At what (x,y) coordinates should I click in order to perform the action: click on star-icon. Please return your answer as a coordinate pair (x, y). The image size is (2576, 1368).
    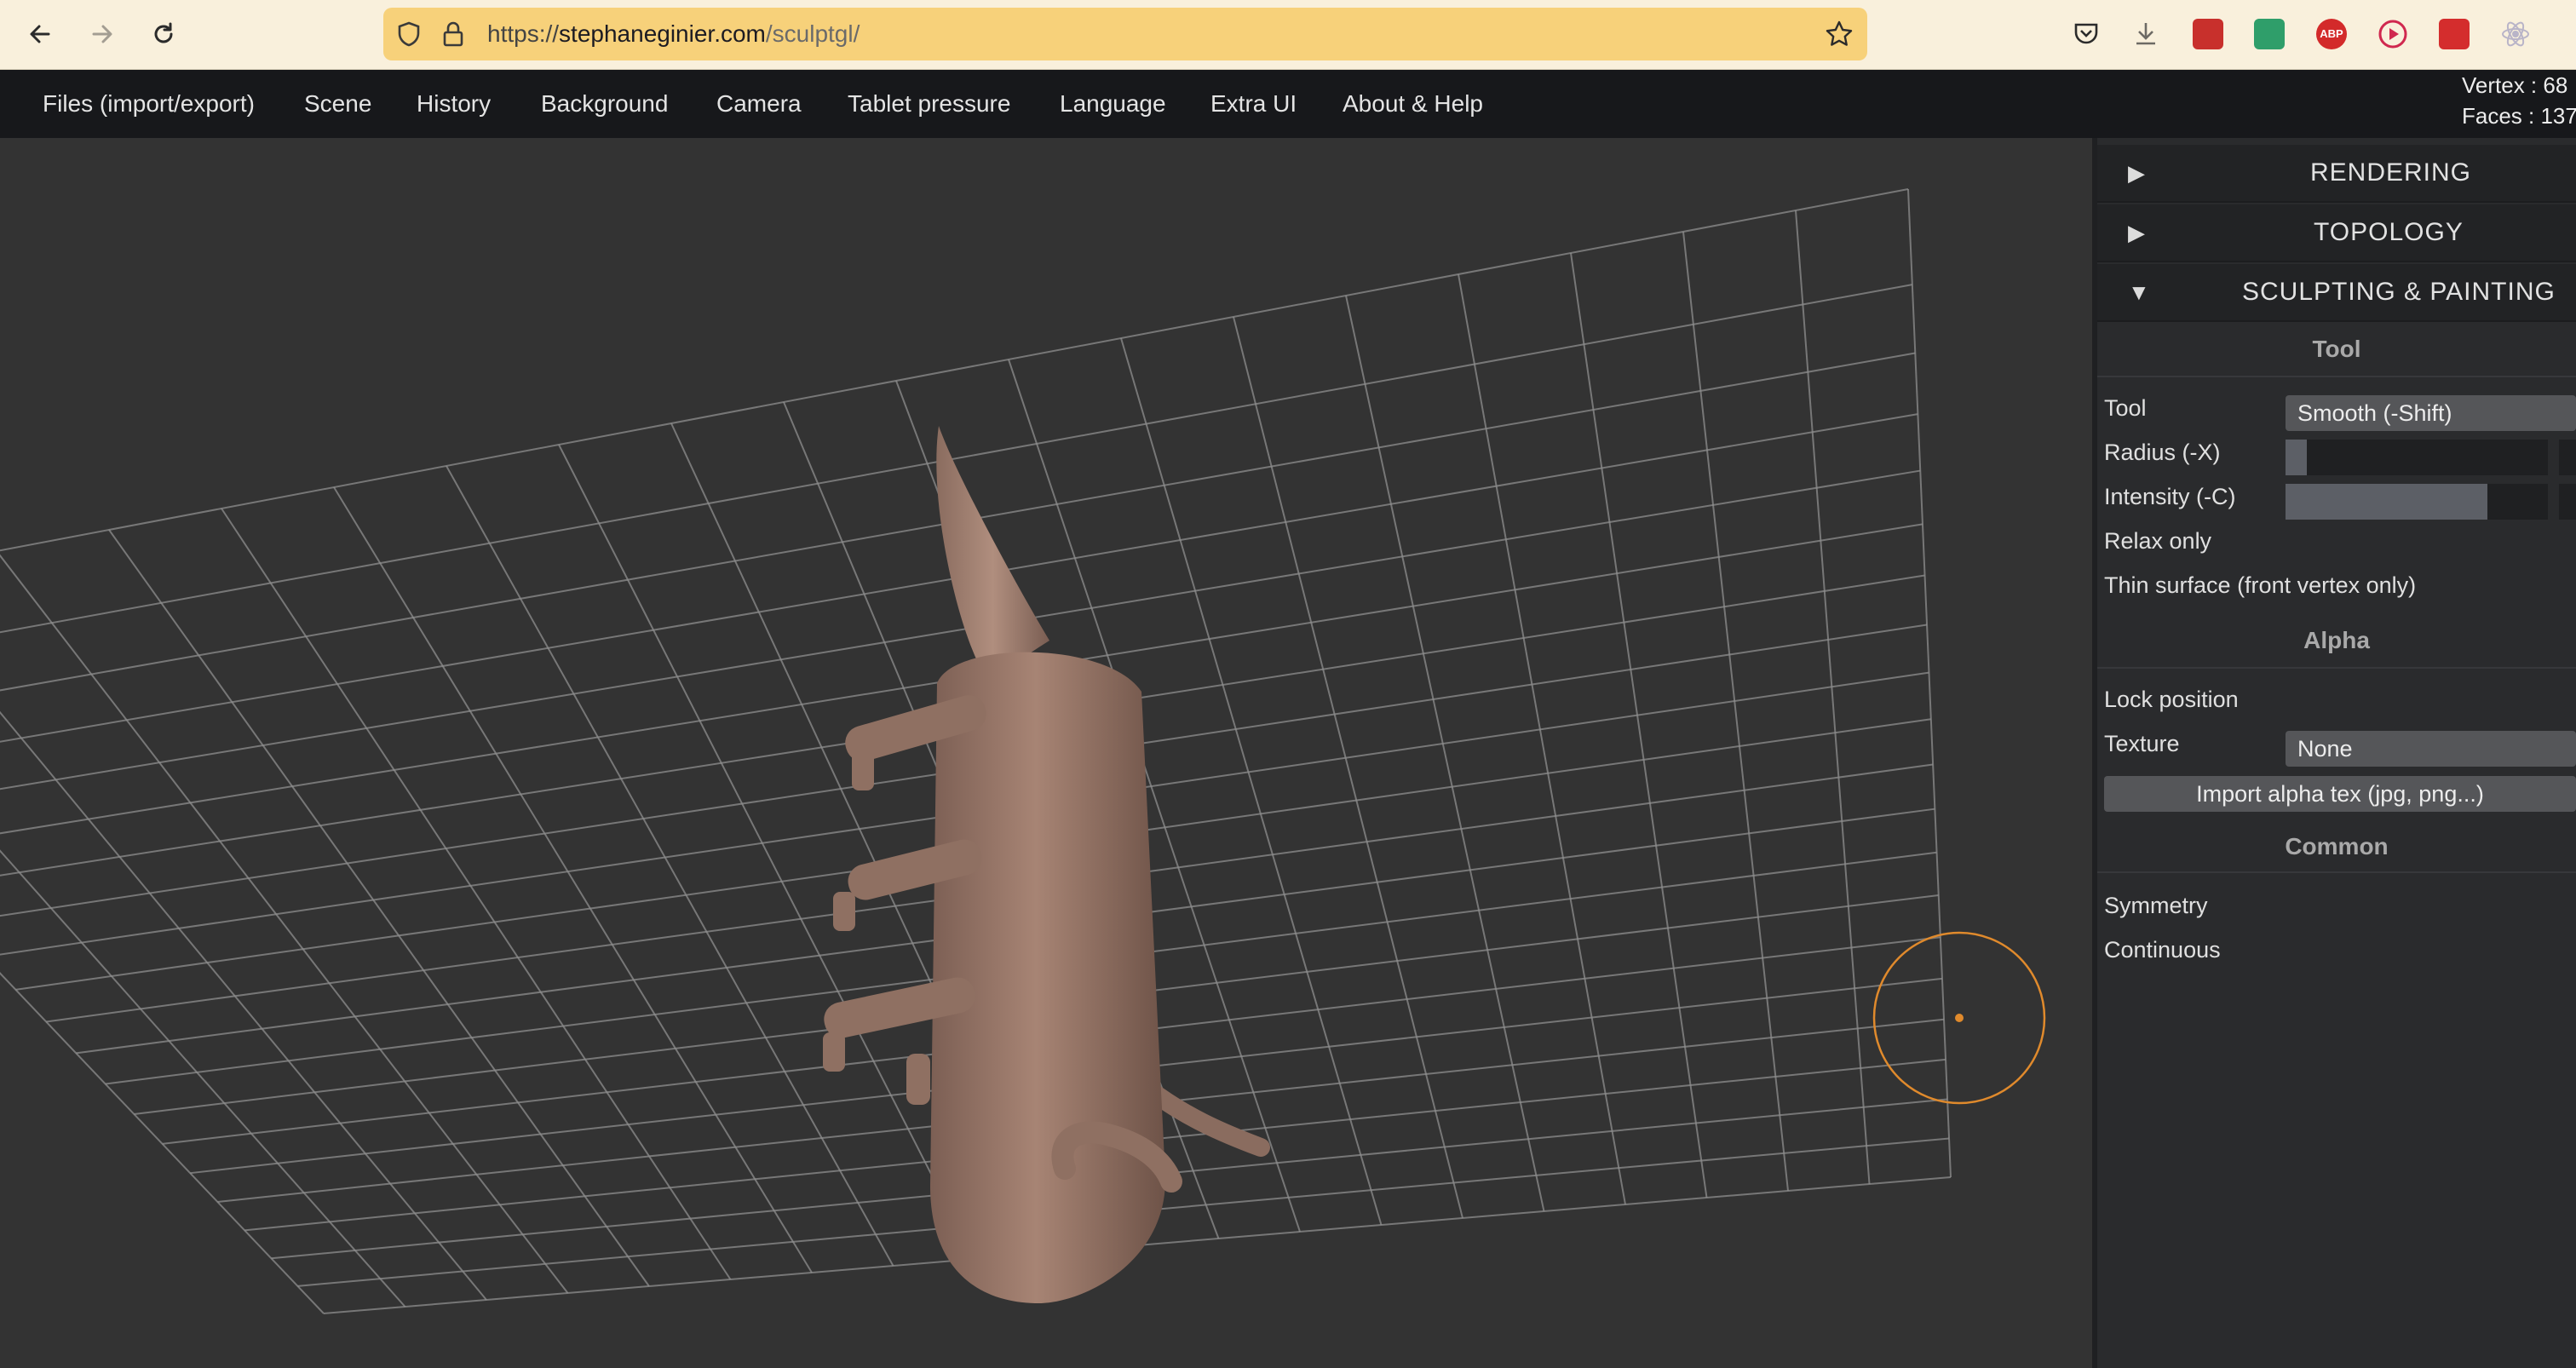
    Looking at the image, I should click on (1840, 36).